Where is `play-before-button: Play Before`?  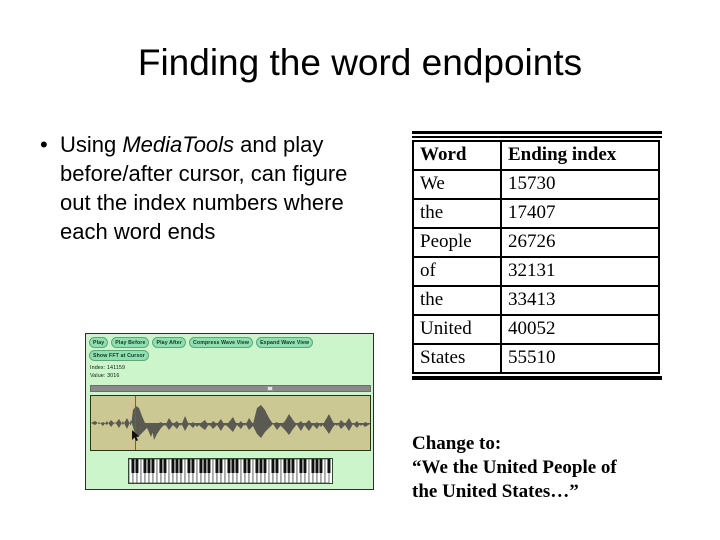 play-before-button: Play Before is located at coordinates (130, 342).